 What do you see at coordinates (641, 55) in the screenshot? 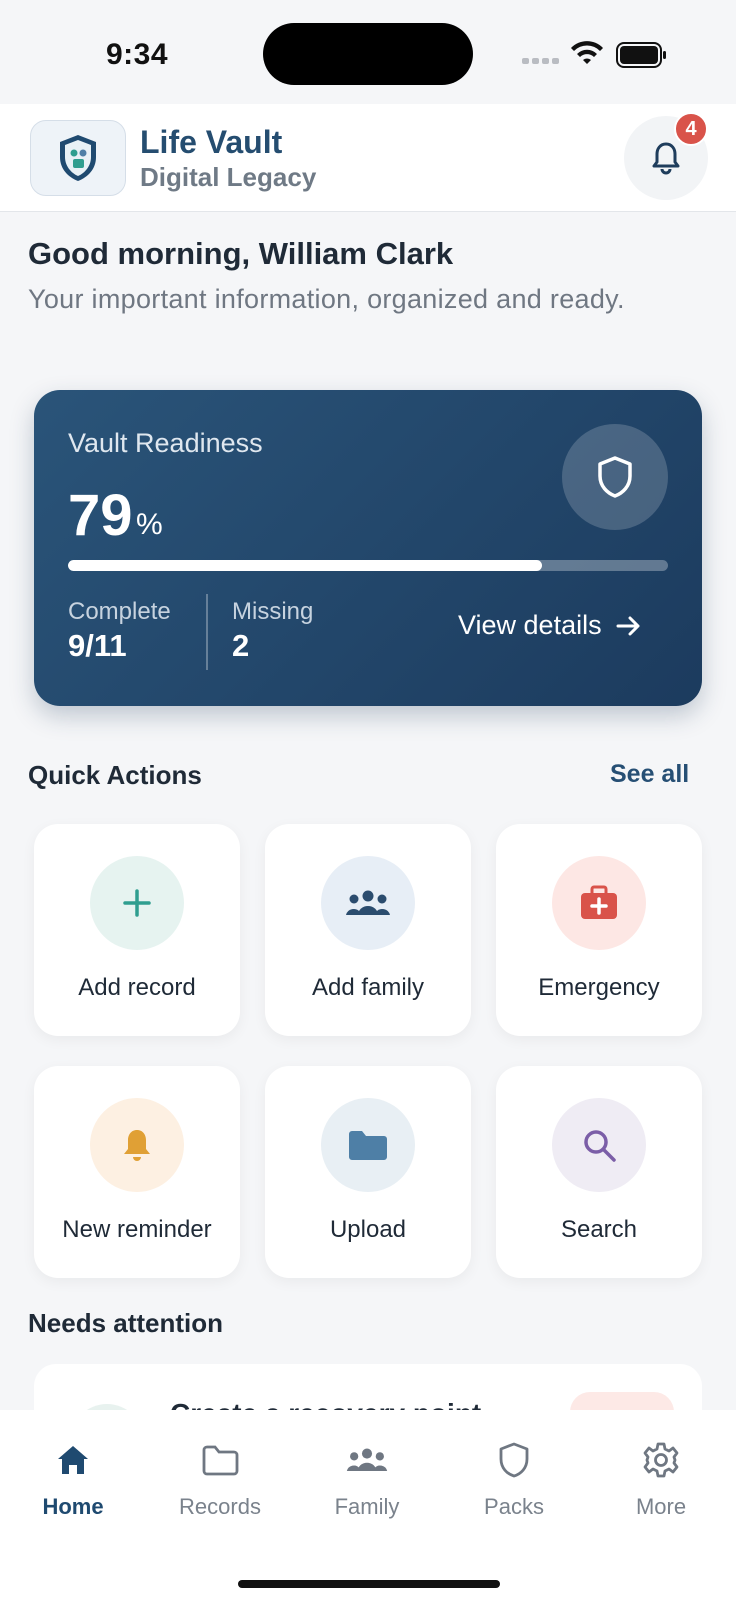
I see `battery-icon` at bounding box center [641, 55].